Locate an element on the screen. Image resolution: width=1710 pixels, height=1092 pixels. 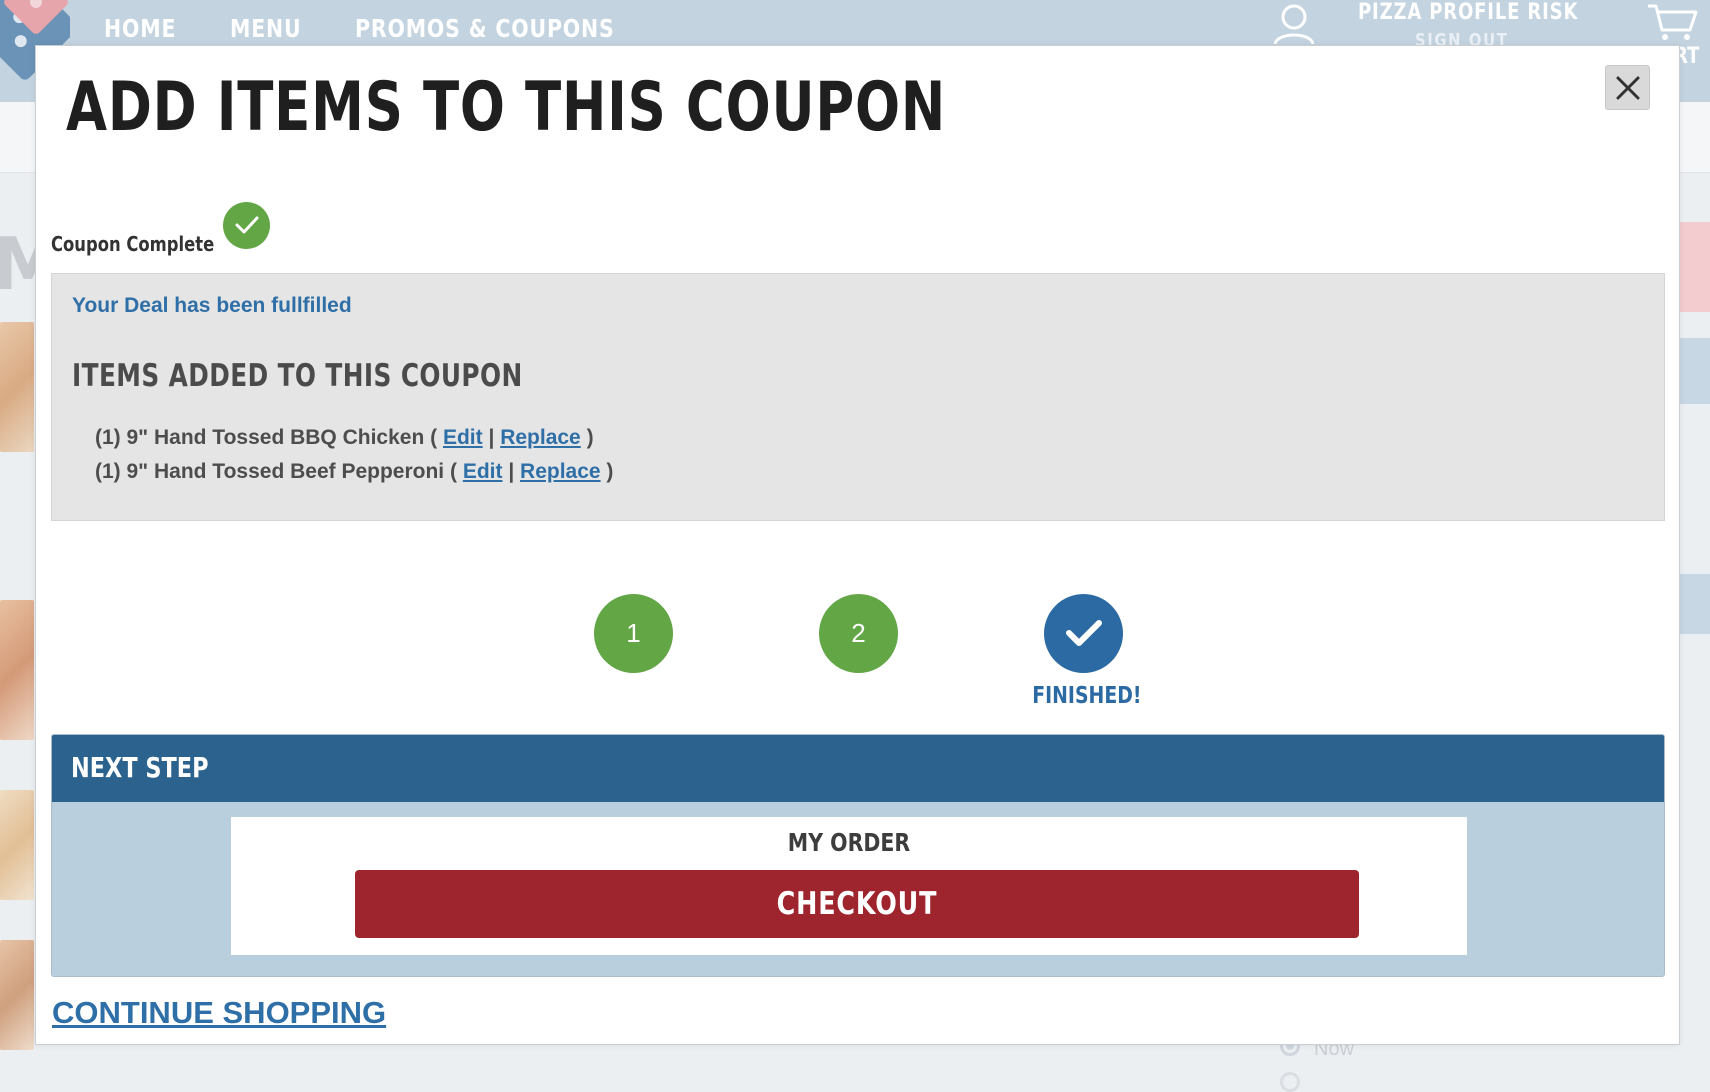
progress-step-finished is located at coordinates (1083, 633).